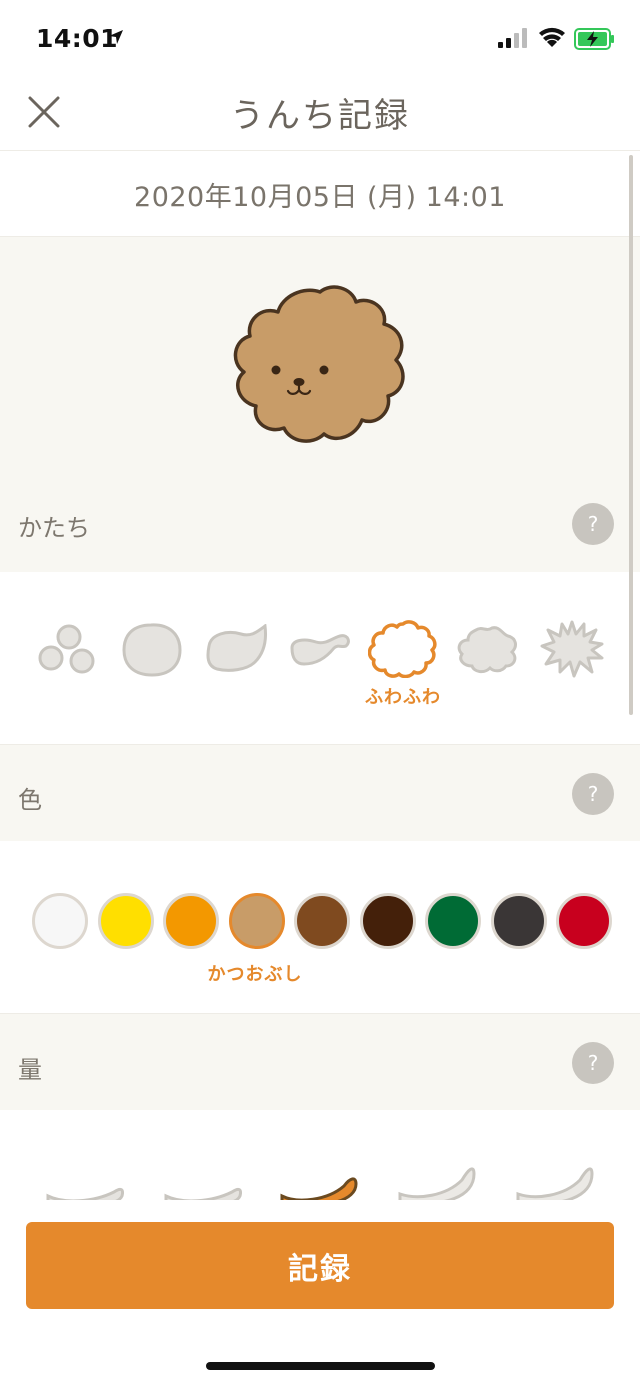 The height and width of the screenshot is (1385, 640). I want to click on home-indicator, so click(320, 1366).